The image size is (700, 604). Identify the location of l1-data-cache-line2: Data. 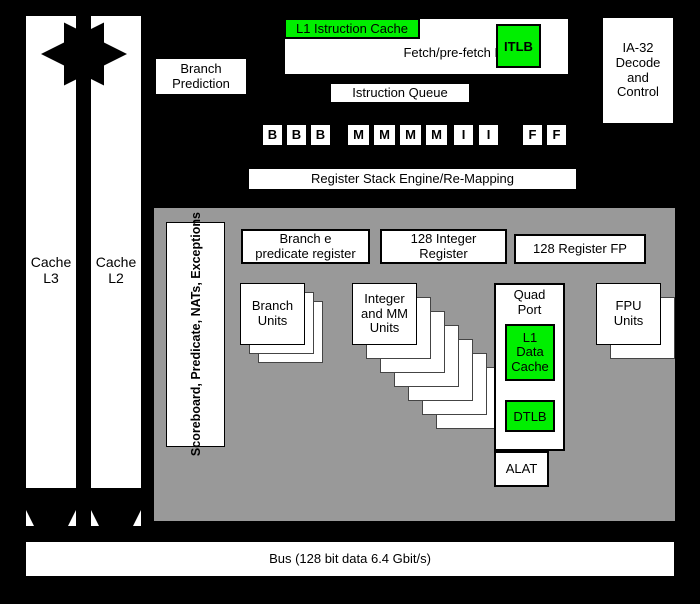
(530, 352).